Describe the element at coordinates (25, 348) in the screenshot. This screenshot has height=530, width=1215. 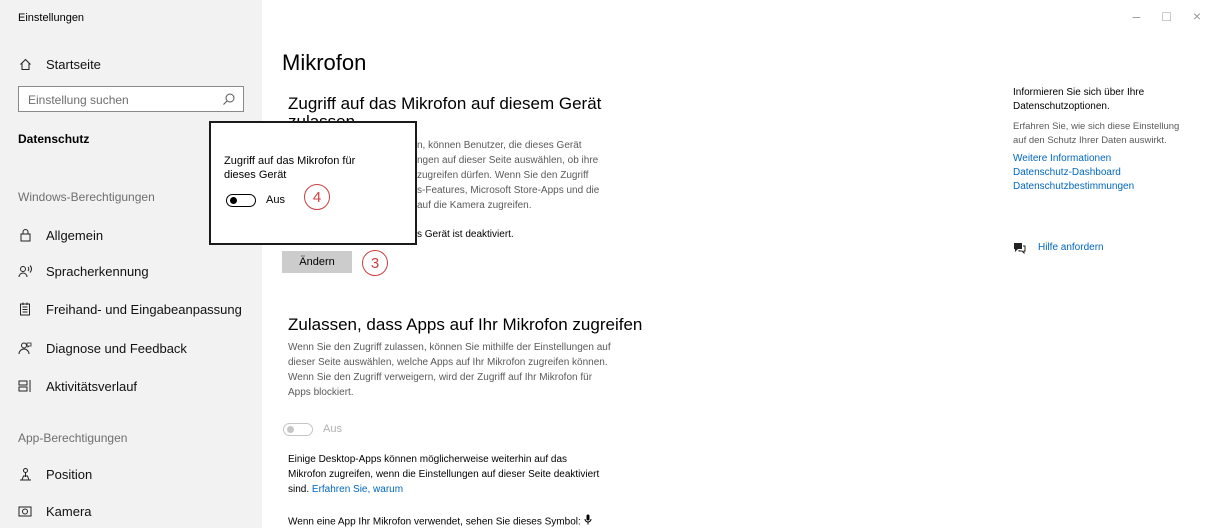
I see `feedback-icon` at that location.